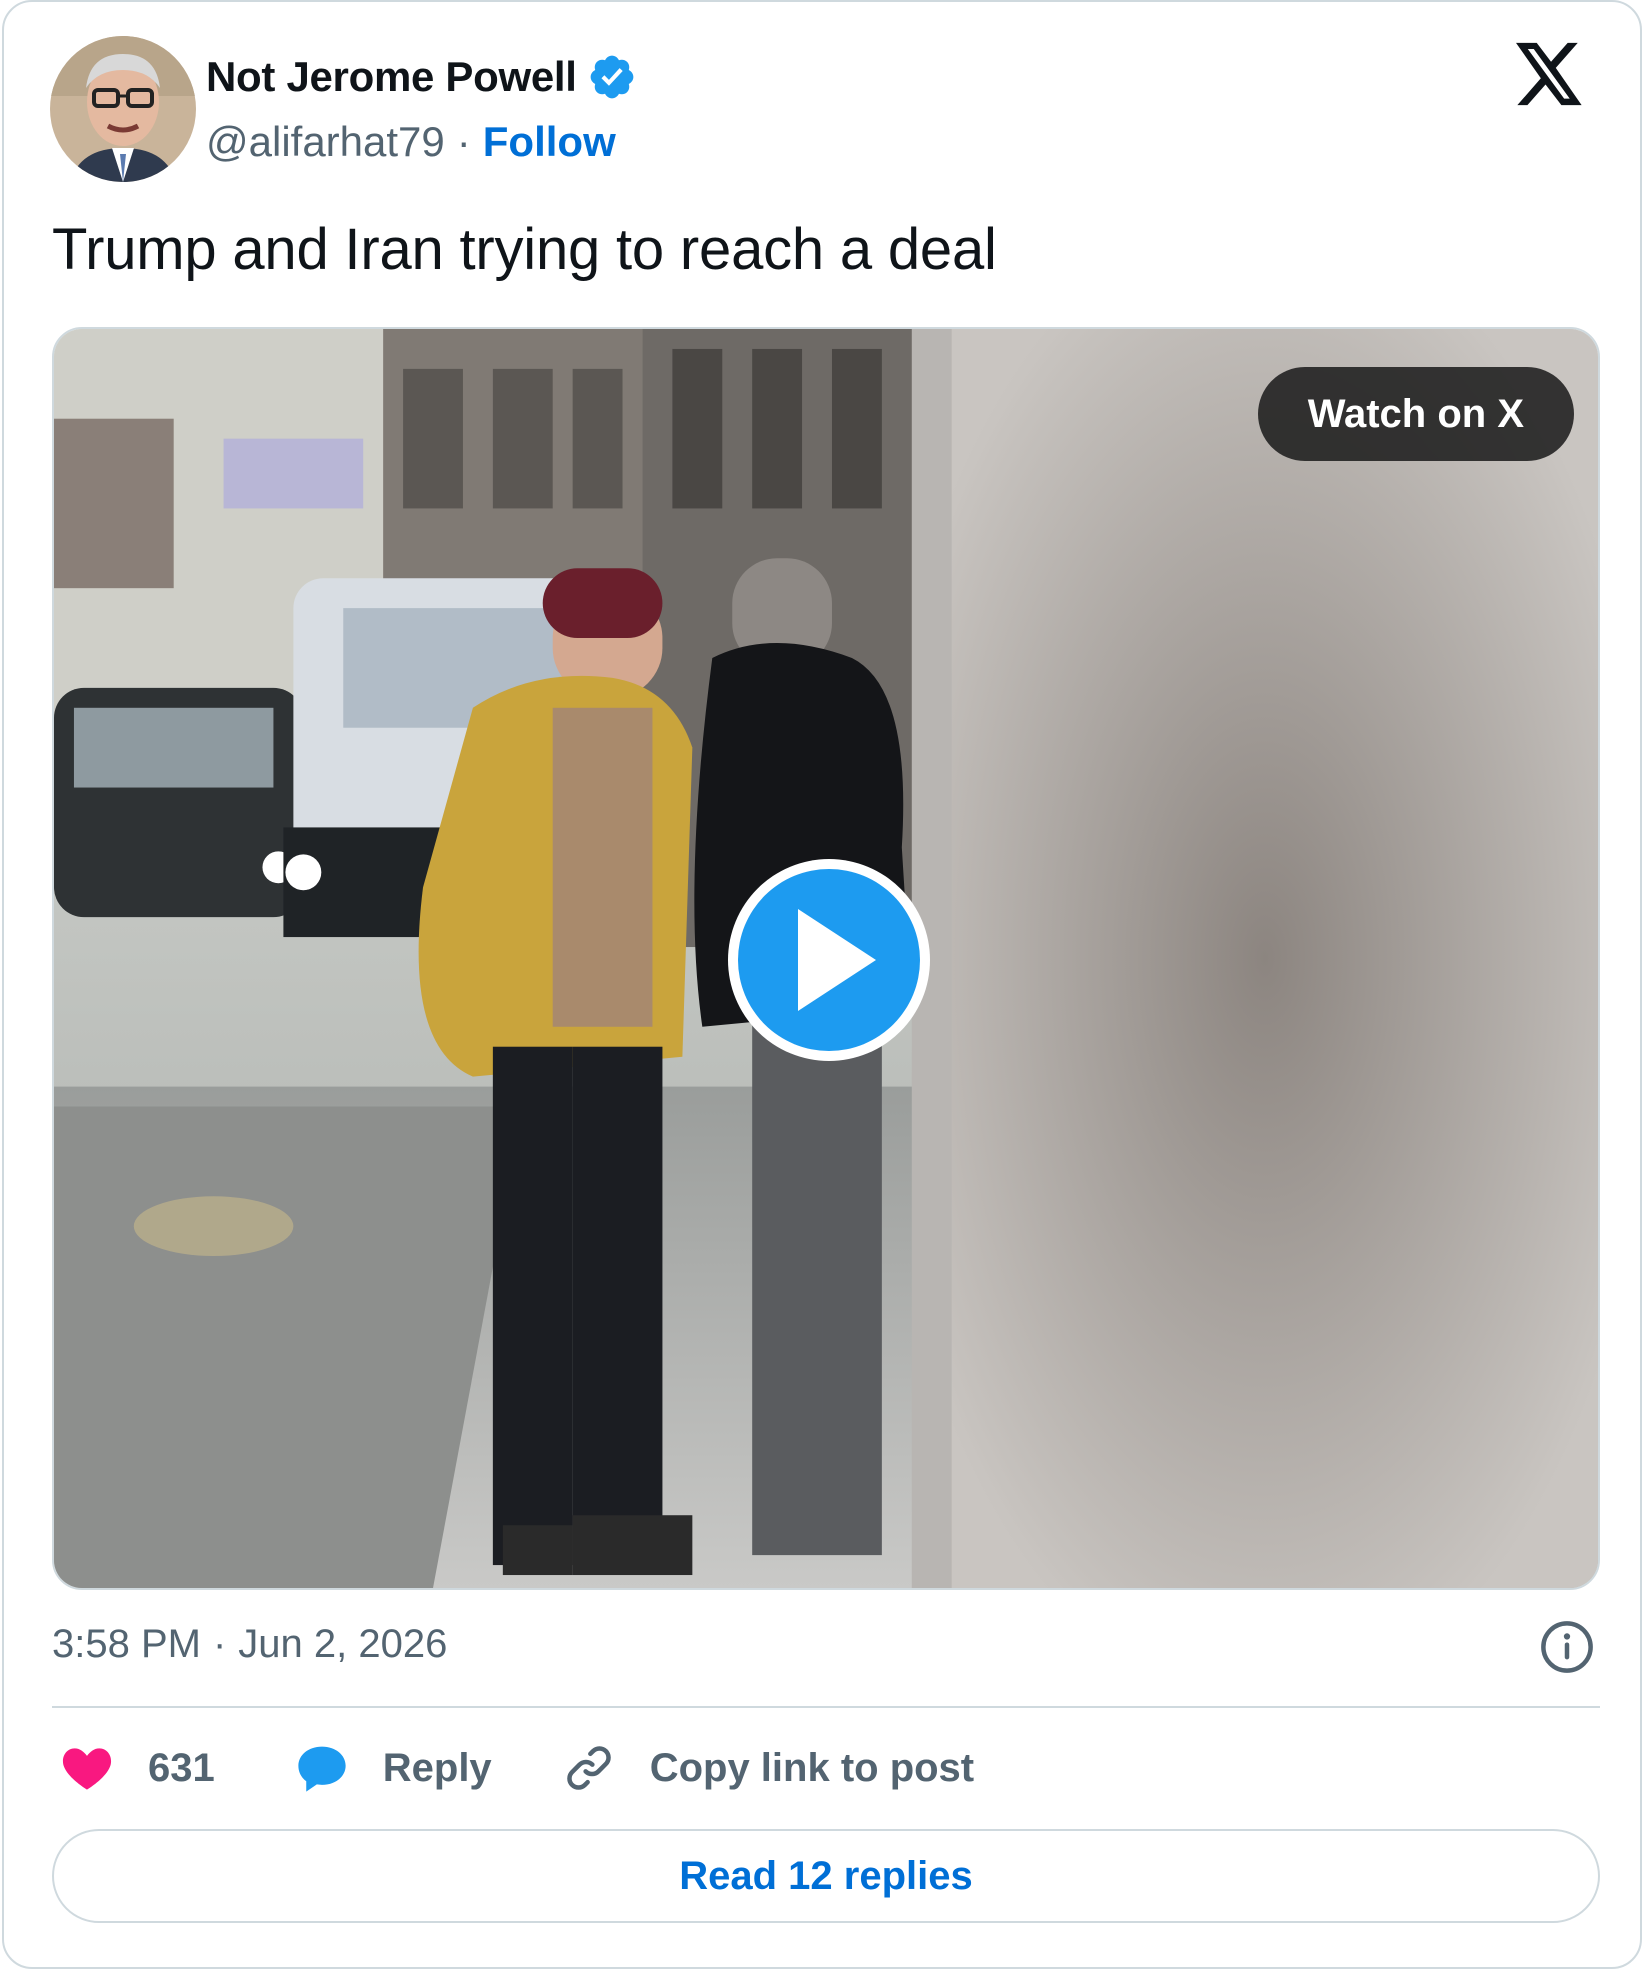 Image resolution: width=1644 pixels, height=1971 pixels. I want to click on copy-link-button: Copy link to post, so click(768, 1768).